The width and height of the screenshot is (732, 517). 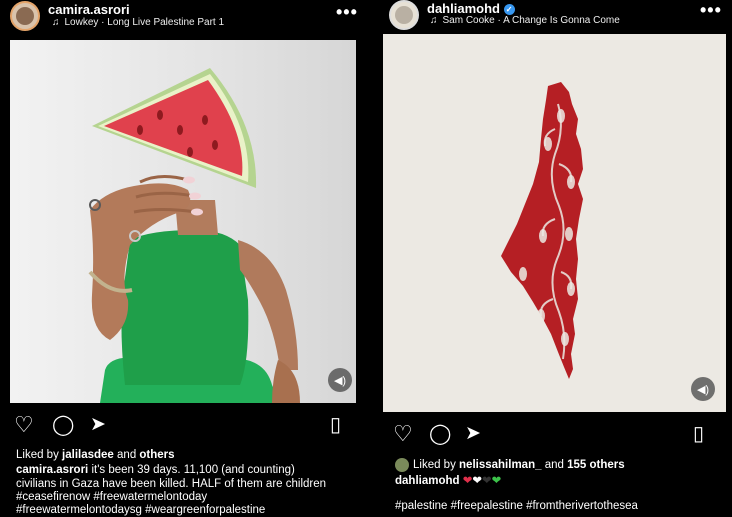 I want to click on likes-others-link: 155 others, so click(x=596, y=465).